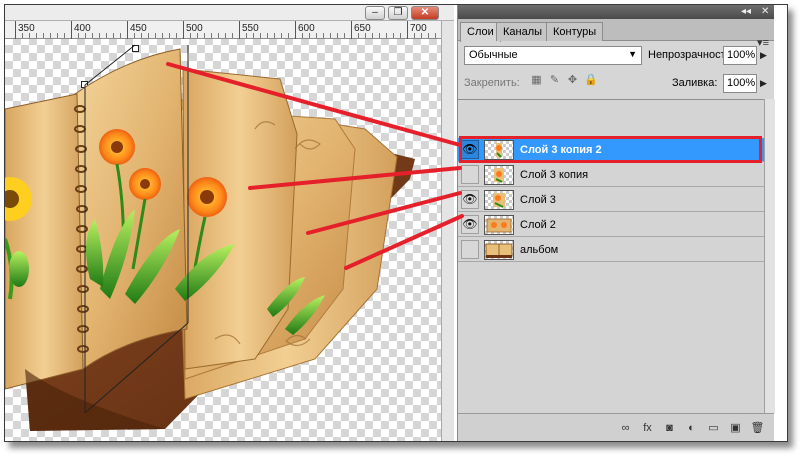  What do you see at coordinates (669, 428) in the screenshot?
I see `add-mask-icon: ◙` at bounding box center [669, 428].